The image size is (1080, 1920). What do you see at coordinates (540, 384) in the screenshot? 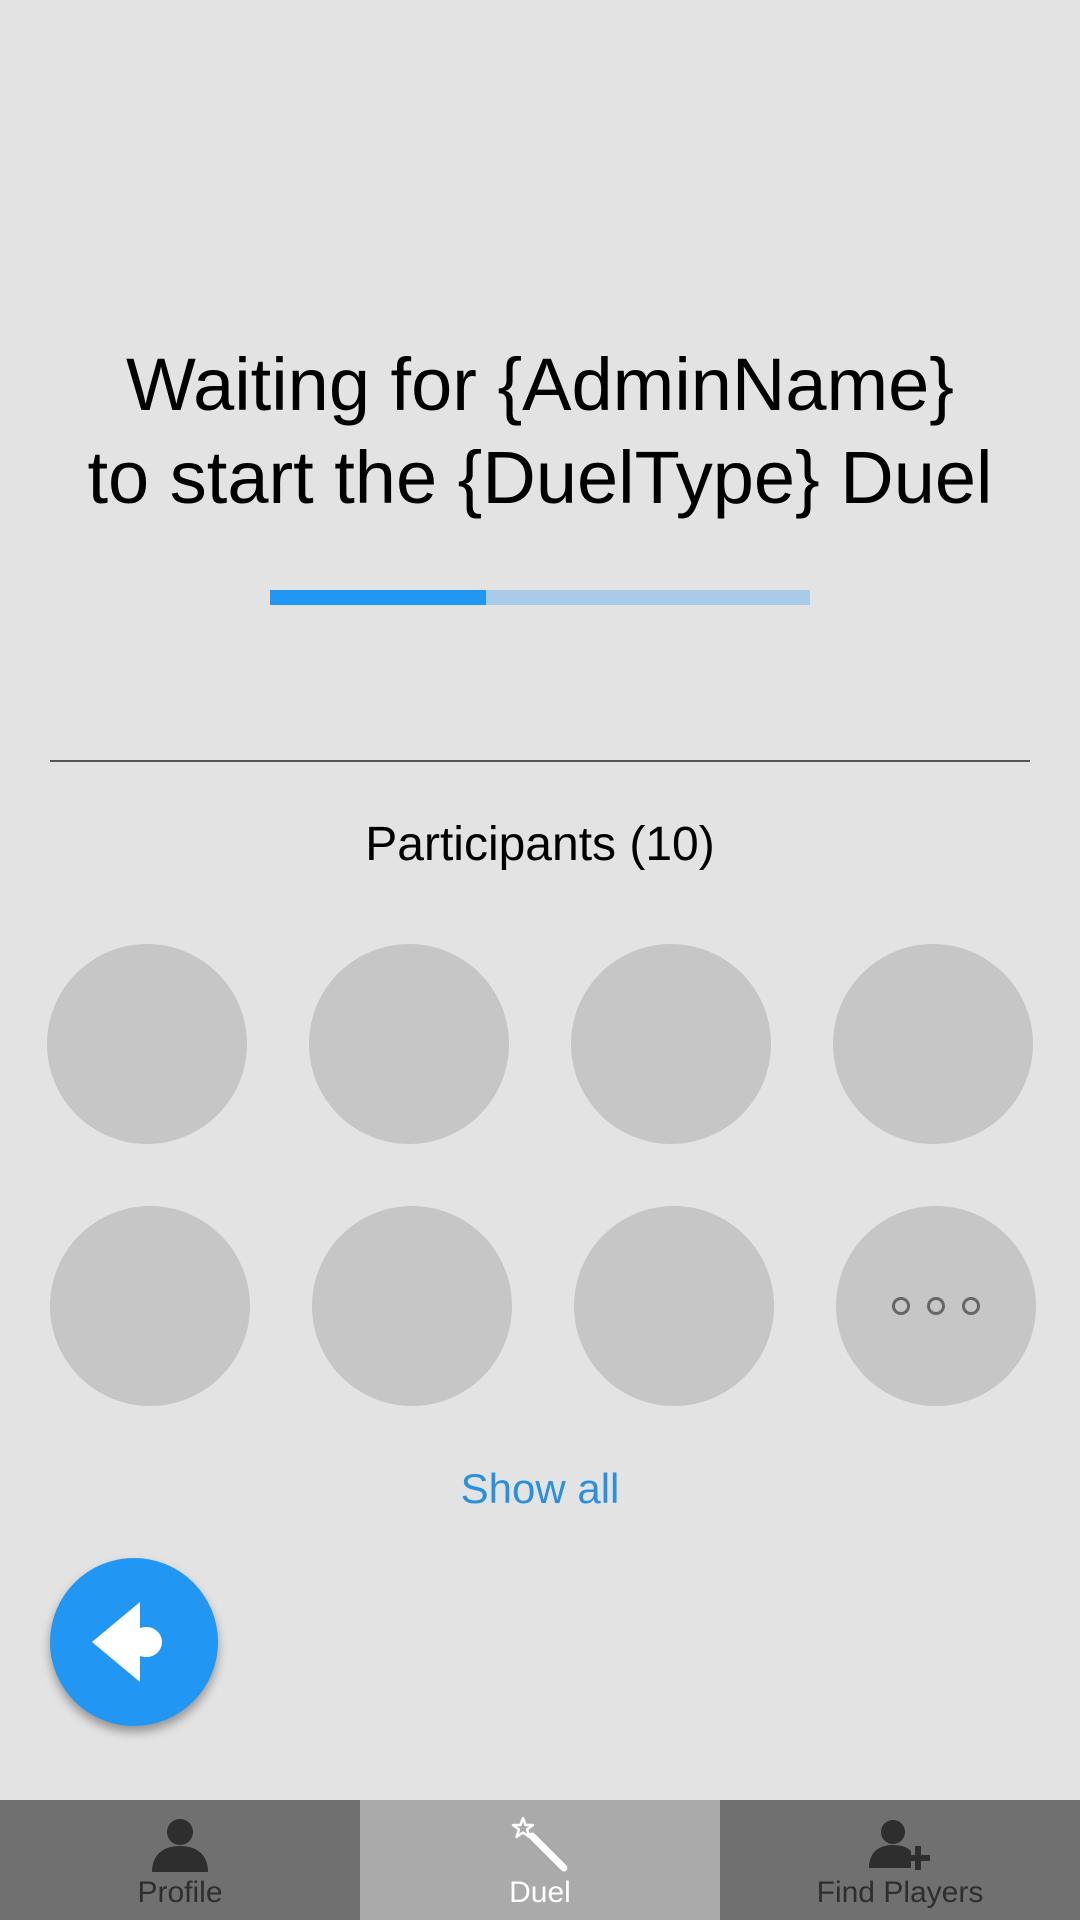
I see `waiting-title-line-1: Waiting for {AdminName}` at bounding box center [540, 384].